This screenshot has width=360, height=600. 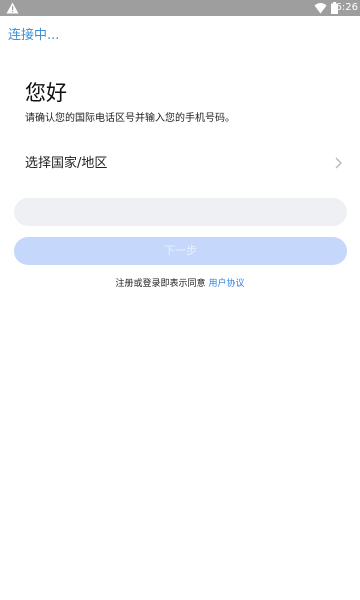 I want to click on user-agreement-link: 用户协议, so click(x=226, y=284).